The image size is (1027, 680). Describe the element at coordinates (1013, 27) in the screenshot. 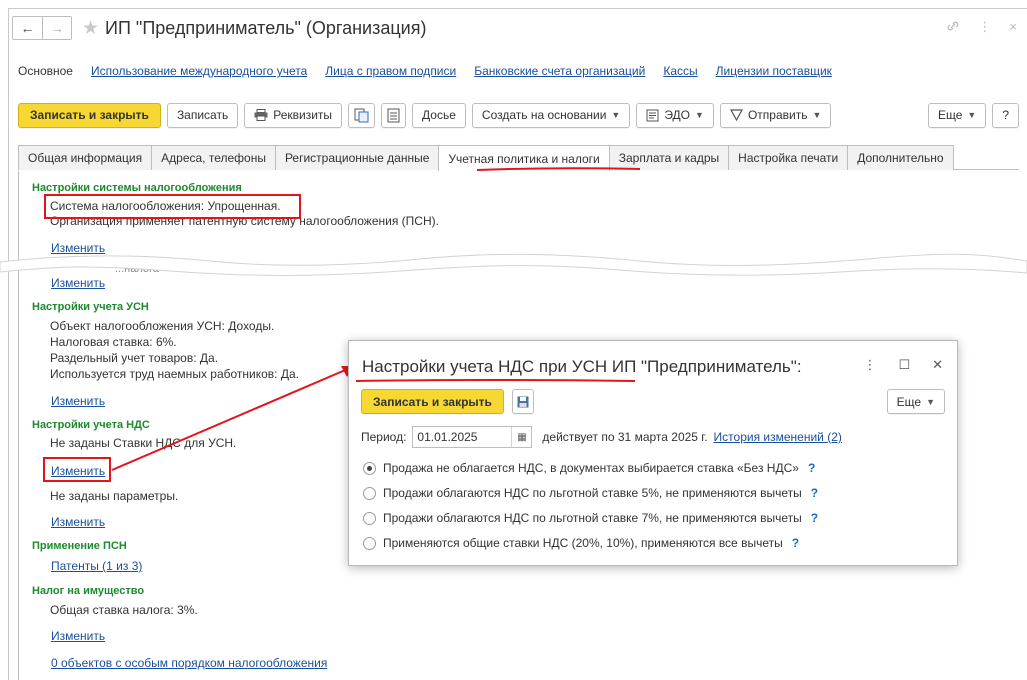

I see `close-icon: ×` at that location.